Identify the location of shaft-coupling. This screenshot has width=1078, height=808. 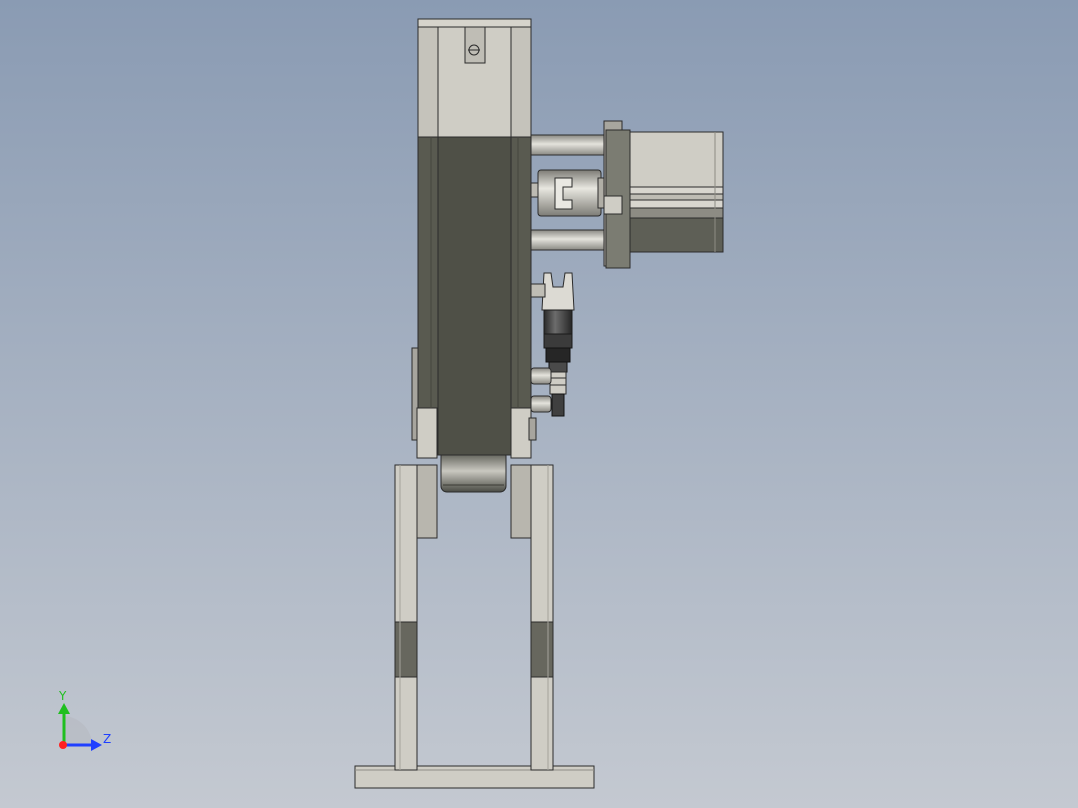
(568, 193).